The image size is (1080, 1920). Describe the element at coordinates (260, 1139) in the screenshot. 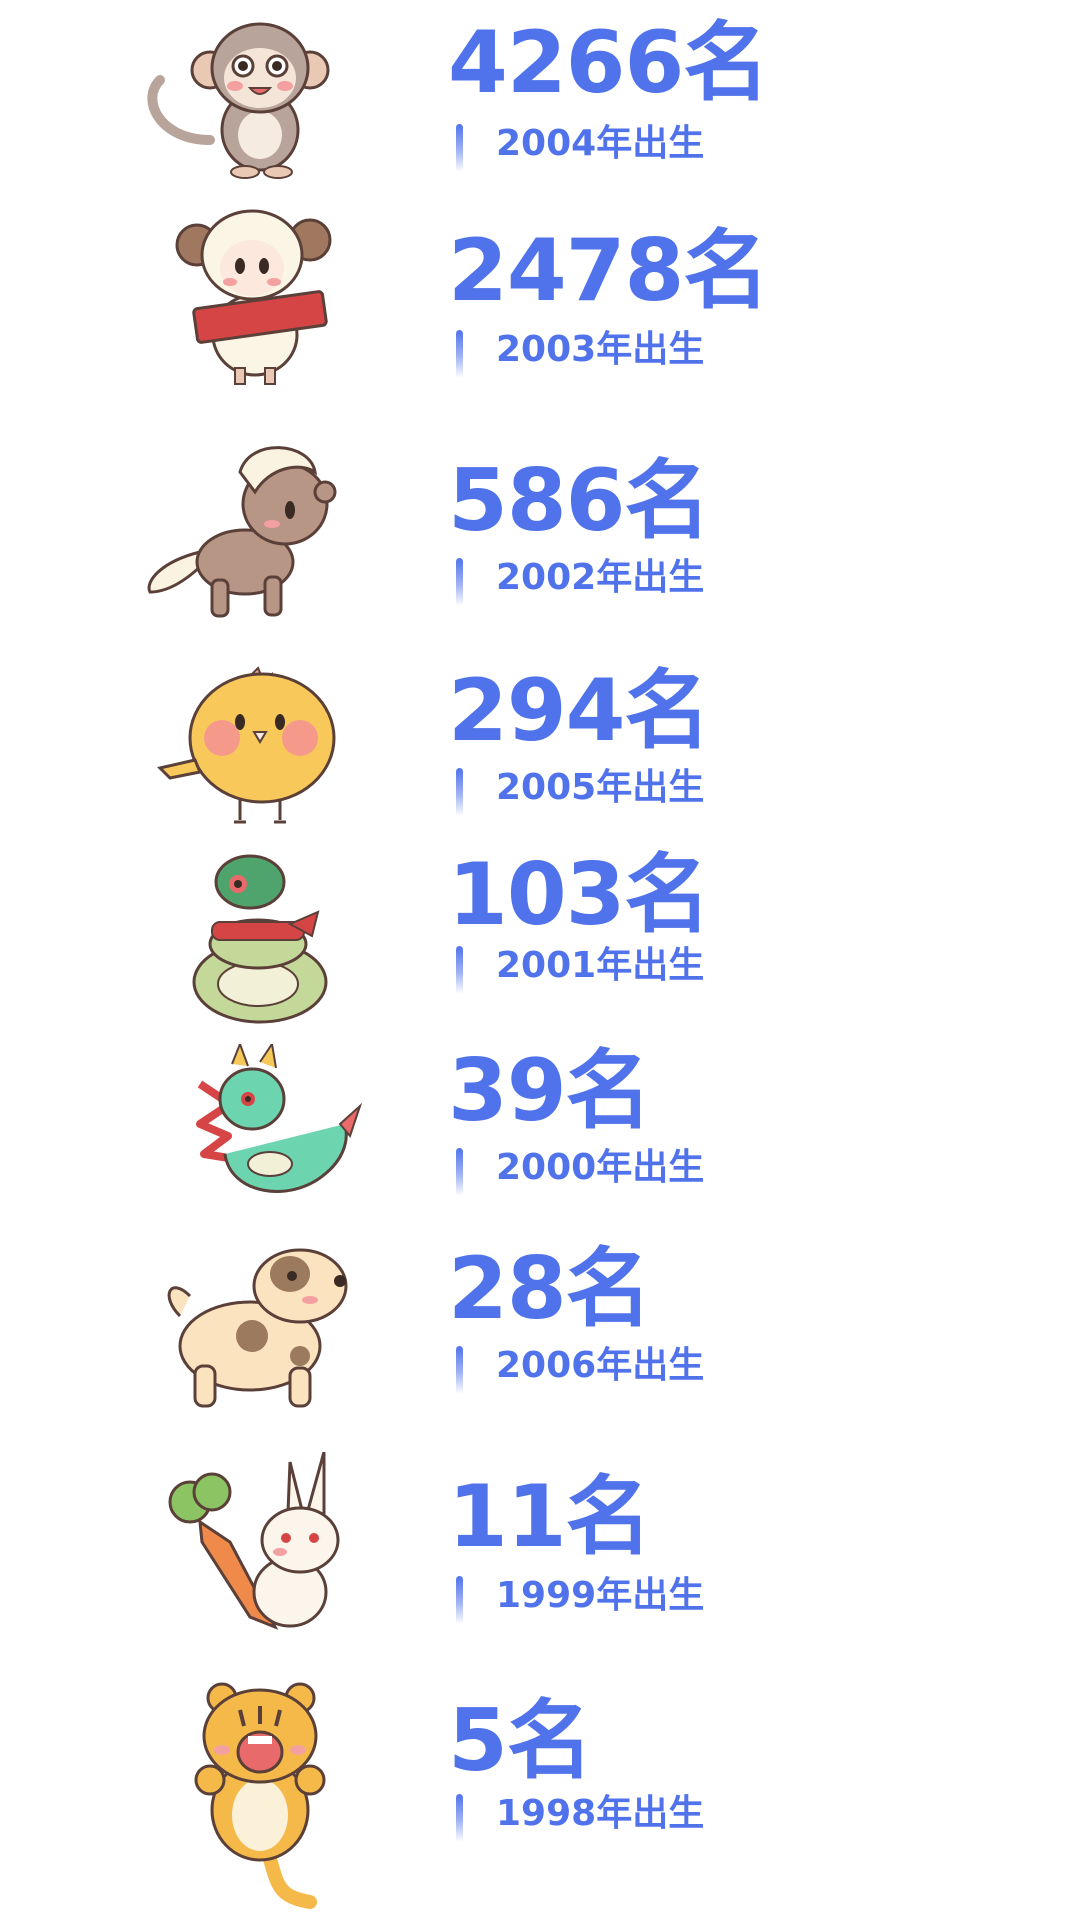

I see `dragon-icon` at that location.